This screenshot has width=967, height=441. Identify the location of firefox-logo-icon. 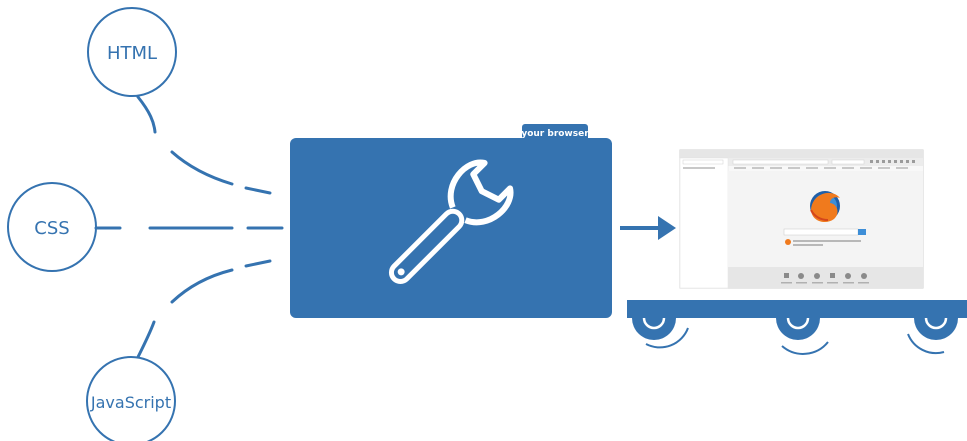
(825, 206).